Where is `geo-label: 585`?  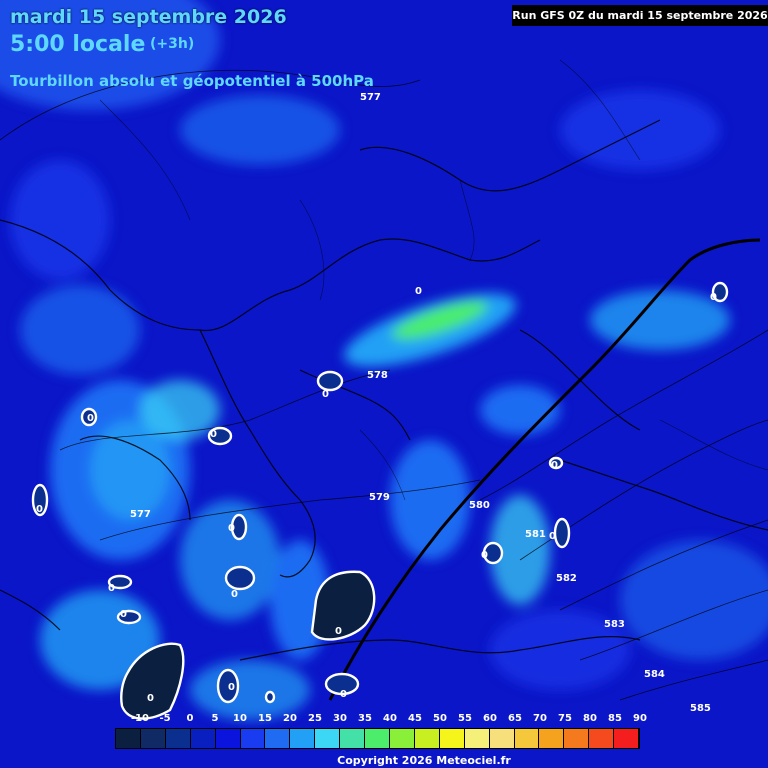
geo-label: 585 is located at coordinates (700, 708).